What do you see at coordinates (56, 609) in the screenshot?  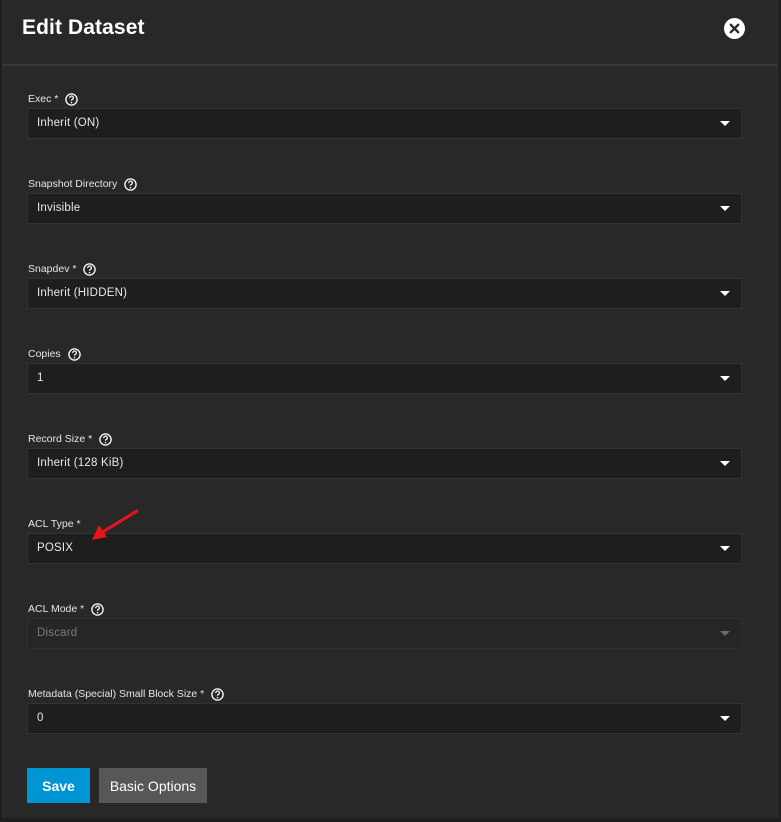 I see `field-label-acl-mode: ACL Mode *` at bounding box center [56, 609].